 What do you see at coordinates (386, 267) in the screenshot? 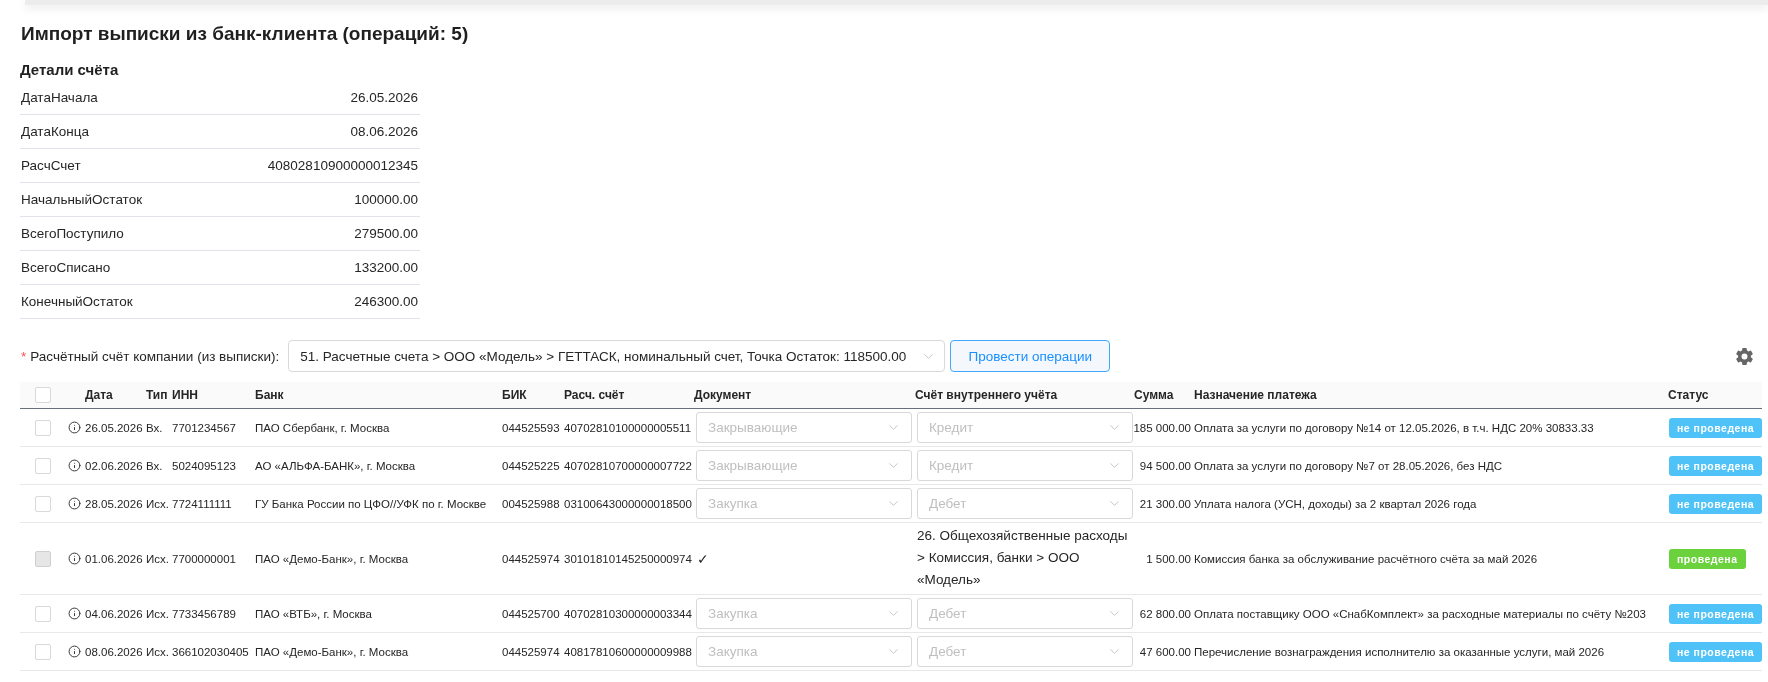
I see `detail-value: 133200.00` at bounding box center [386, 267].